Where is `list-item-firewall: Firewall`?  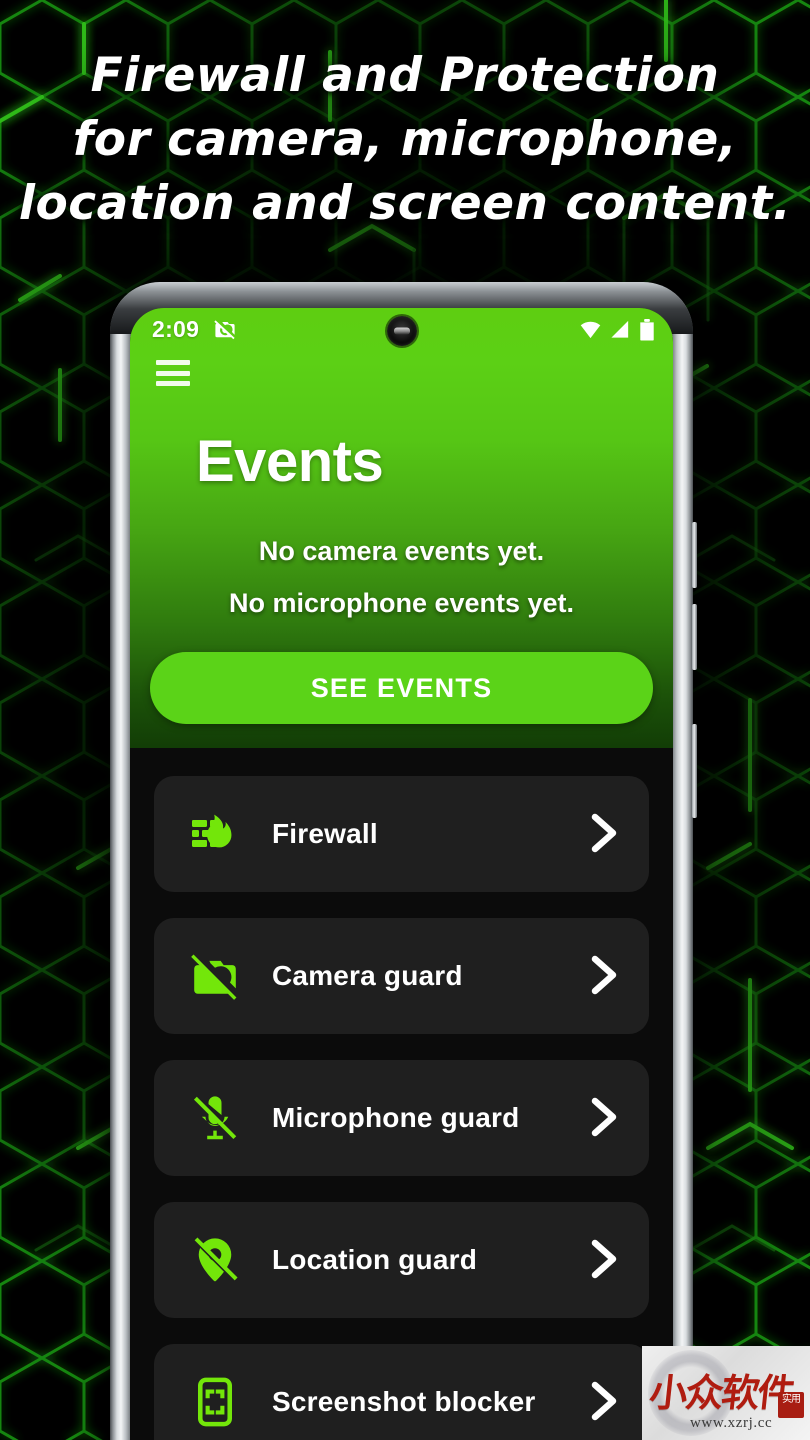 list-item-firewall: Firewall is located at coordinates (401, 834).